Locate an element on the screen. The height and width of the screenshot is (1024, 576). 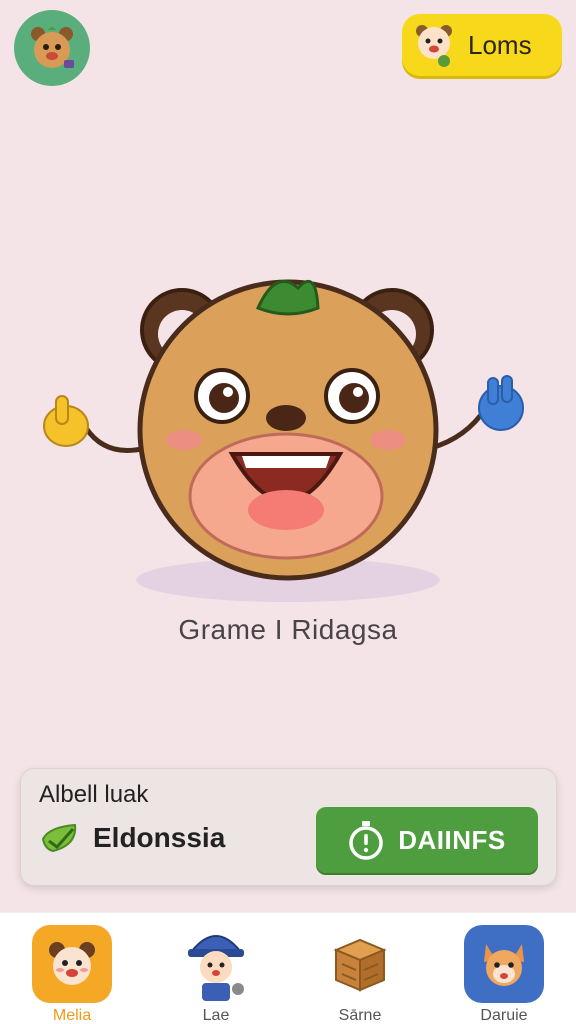
kid-character-icon is located at coordinates (216, 964).